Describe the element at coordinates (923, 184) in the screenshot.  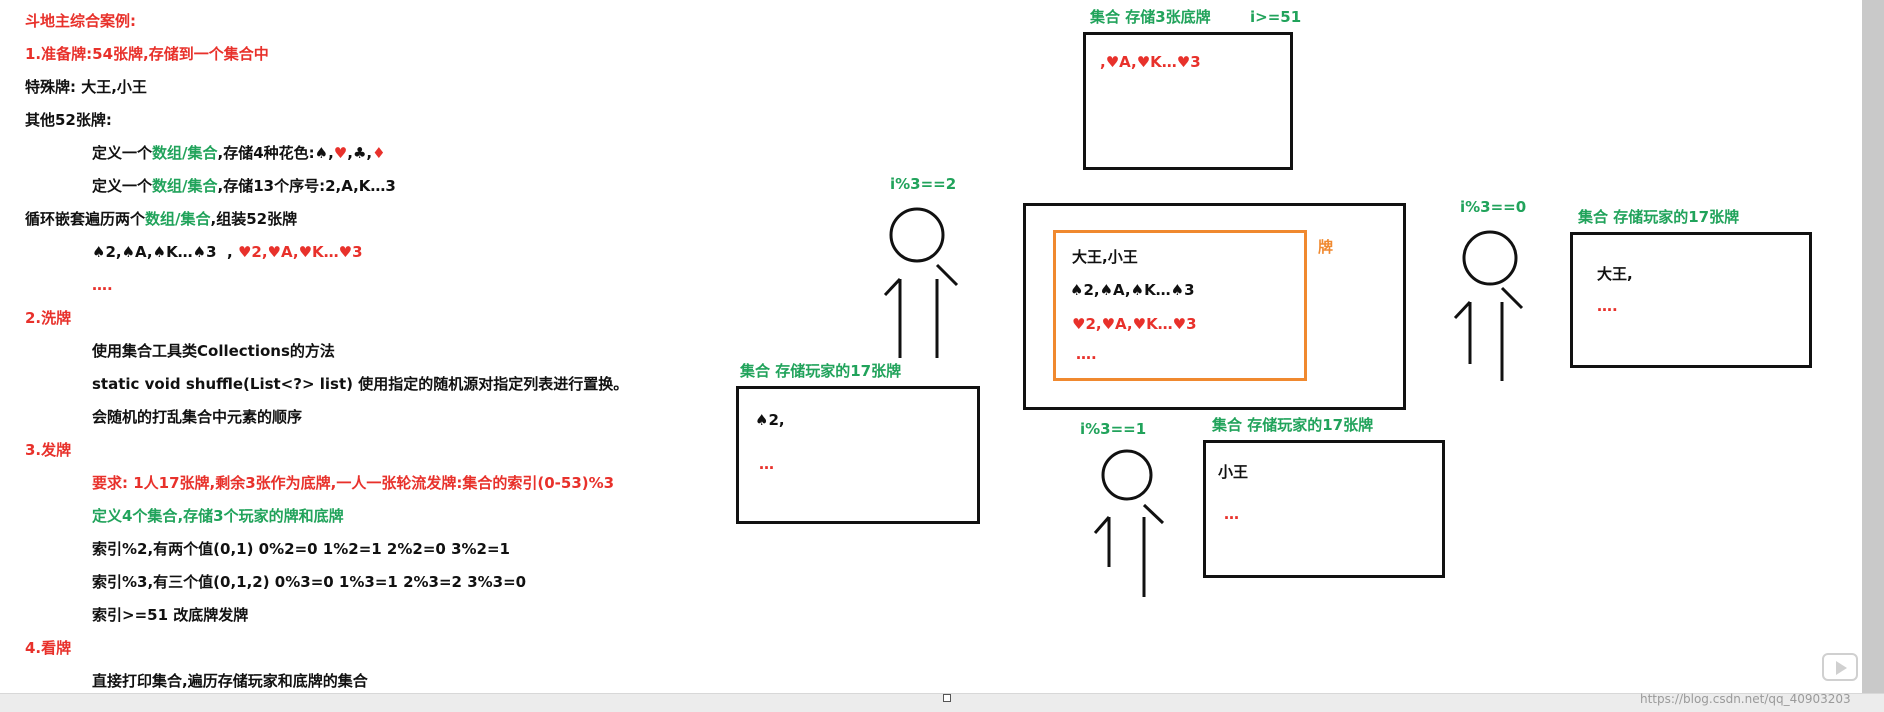
I see `left-player-condition: i%3==2` at that location.